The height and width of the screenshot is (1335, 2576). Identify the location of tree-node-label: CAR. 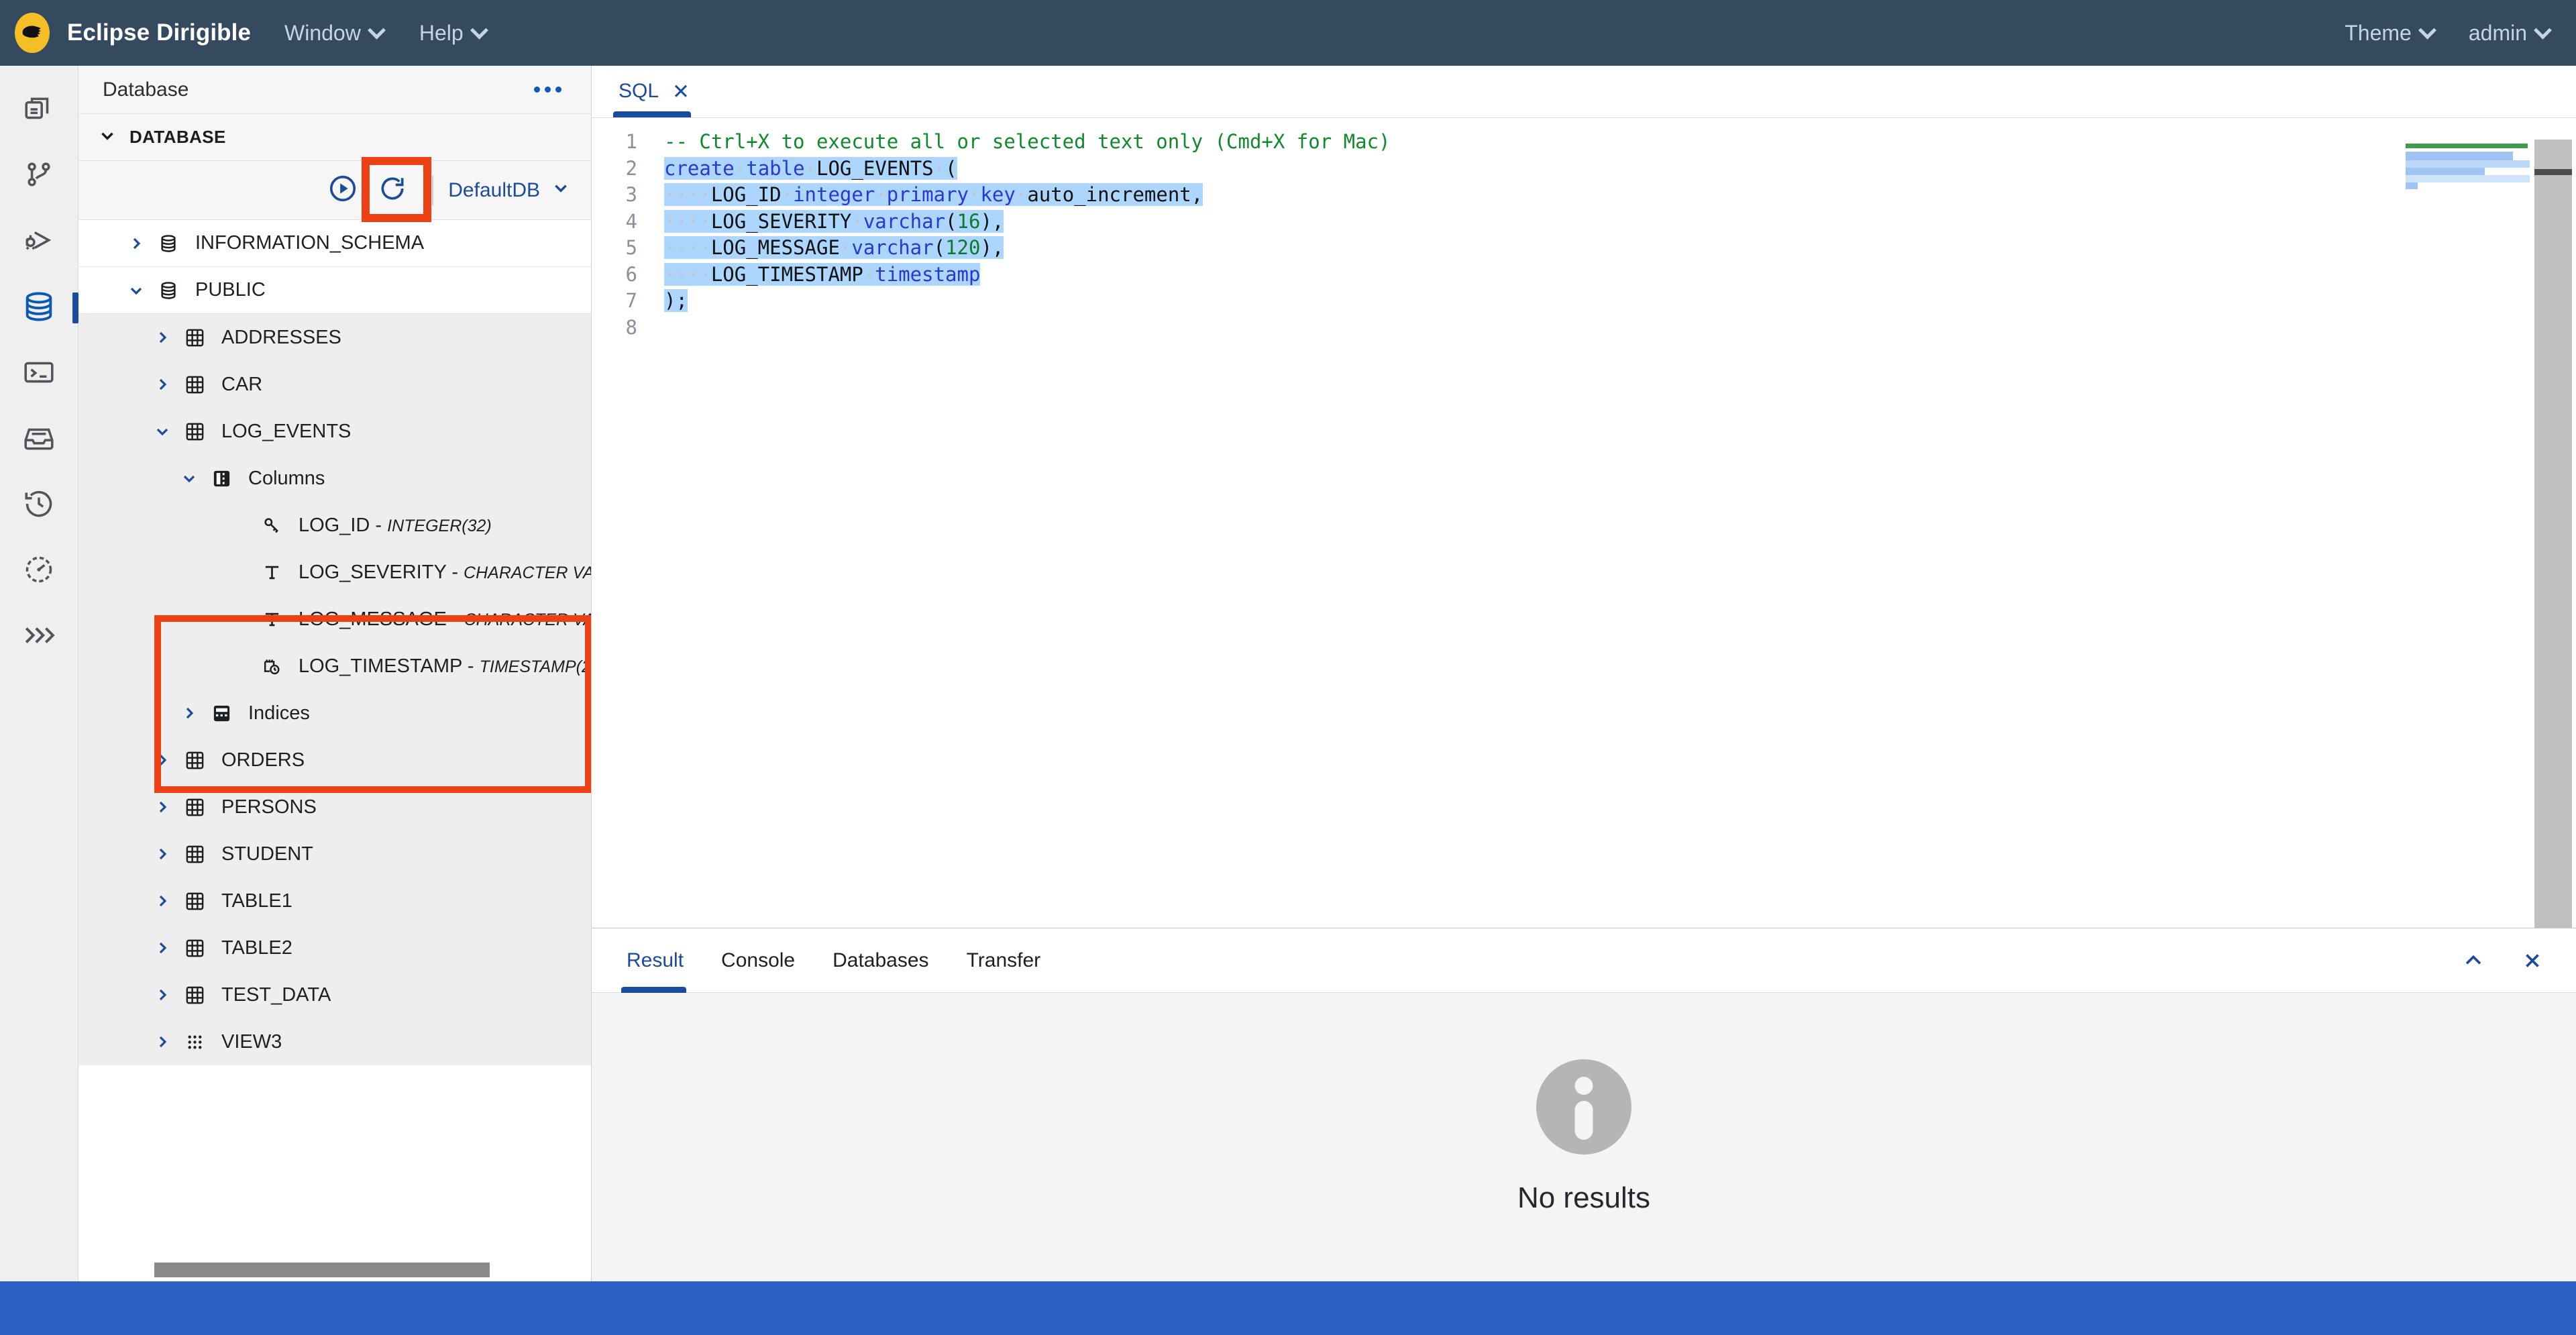
(242, 384).